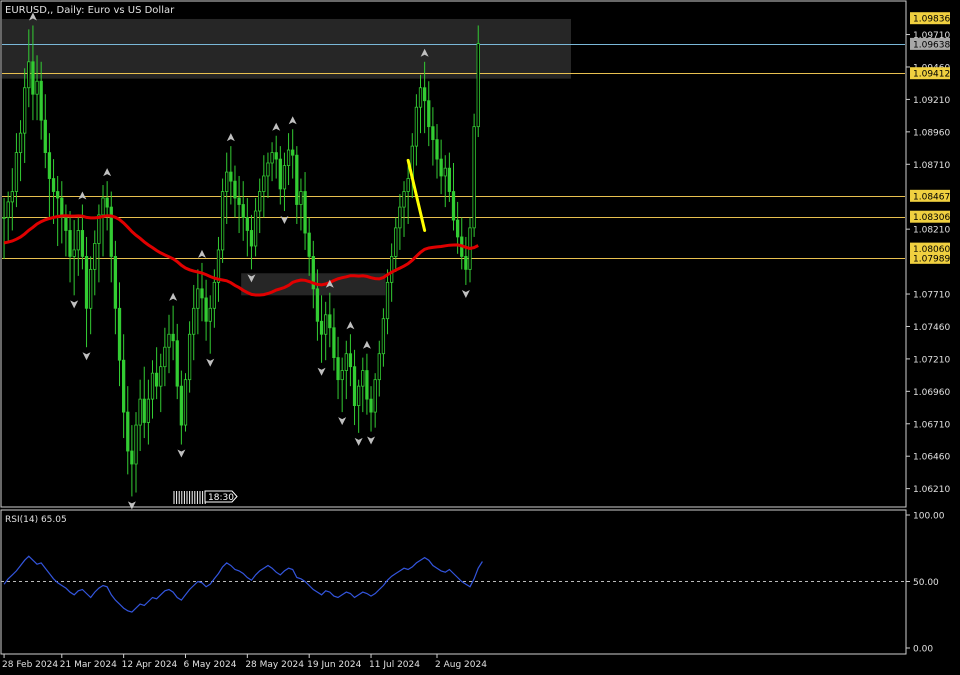 The height and width of the screenshot is (675, 960). I want to click on time-tick-label: 21 Mar 2024, so click(88, 665).